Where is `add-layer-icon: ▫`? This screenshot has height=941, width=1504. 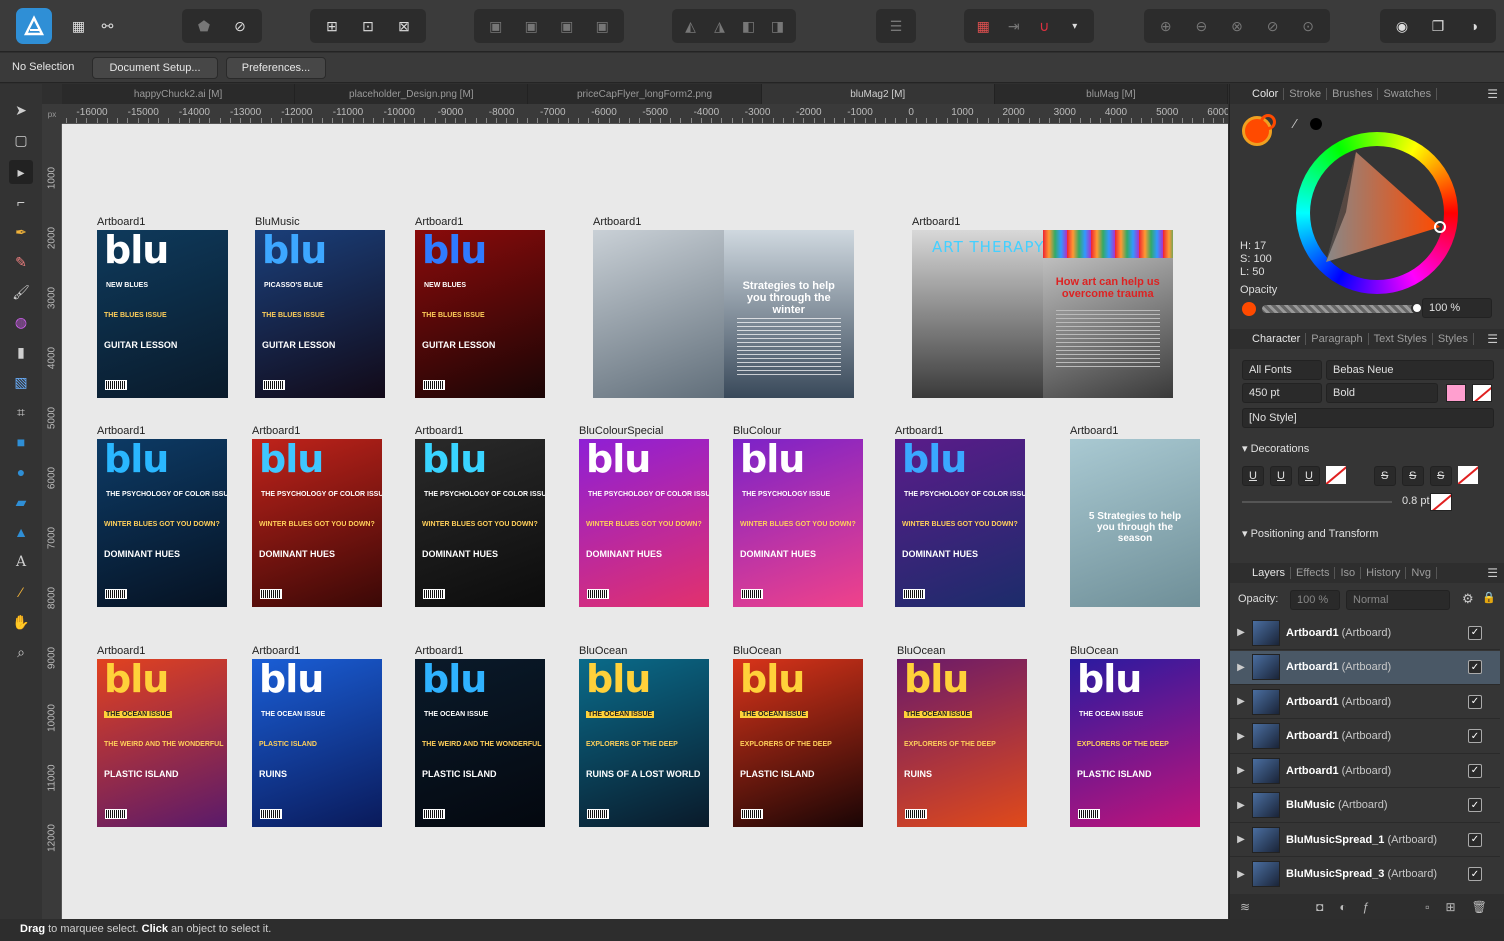
add-layer-icon: ▫ is located at coordinates (1427, 907).